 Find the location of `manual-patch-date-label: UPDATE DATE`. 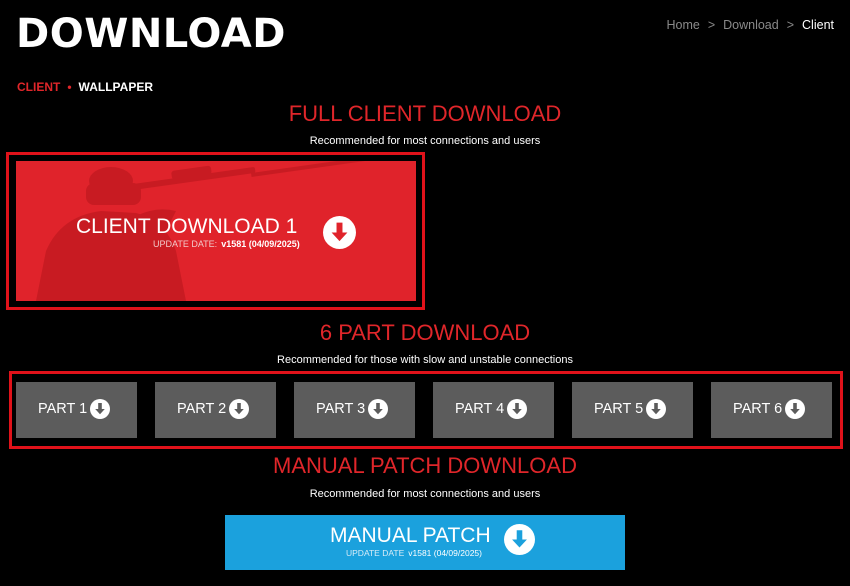

manual-patch-date-label: UPDATE DATE is located at coordinates (375, 553).